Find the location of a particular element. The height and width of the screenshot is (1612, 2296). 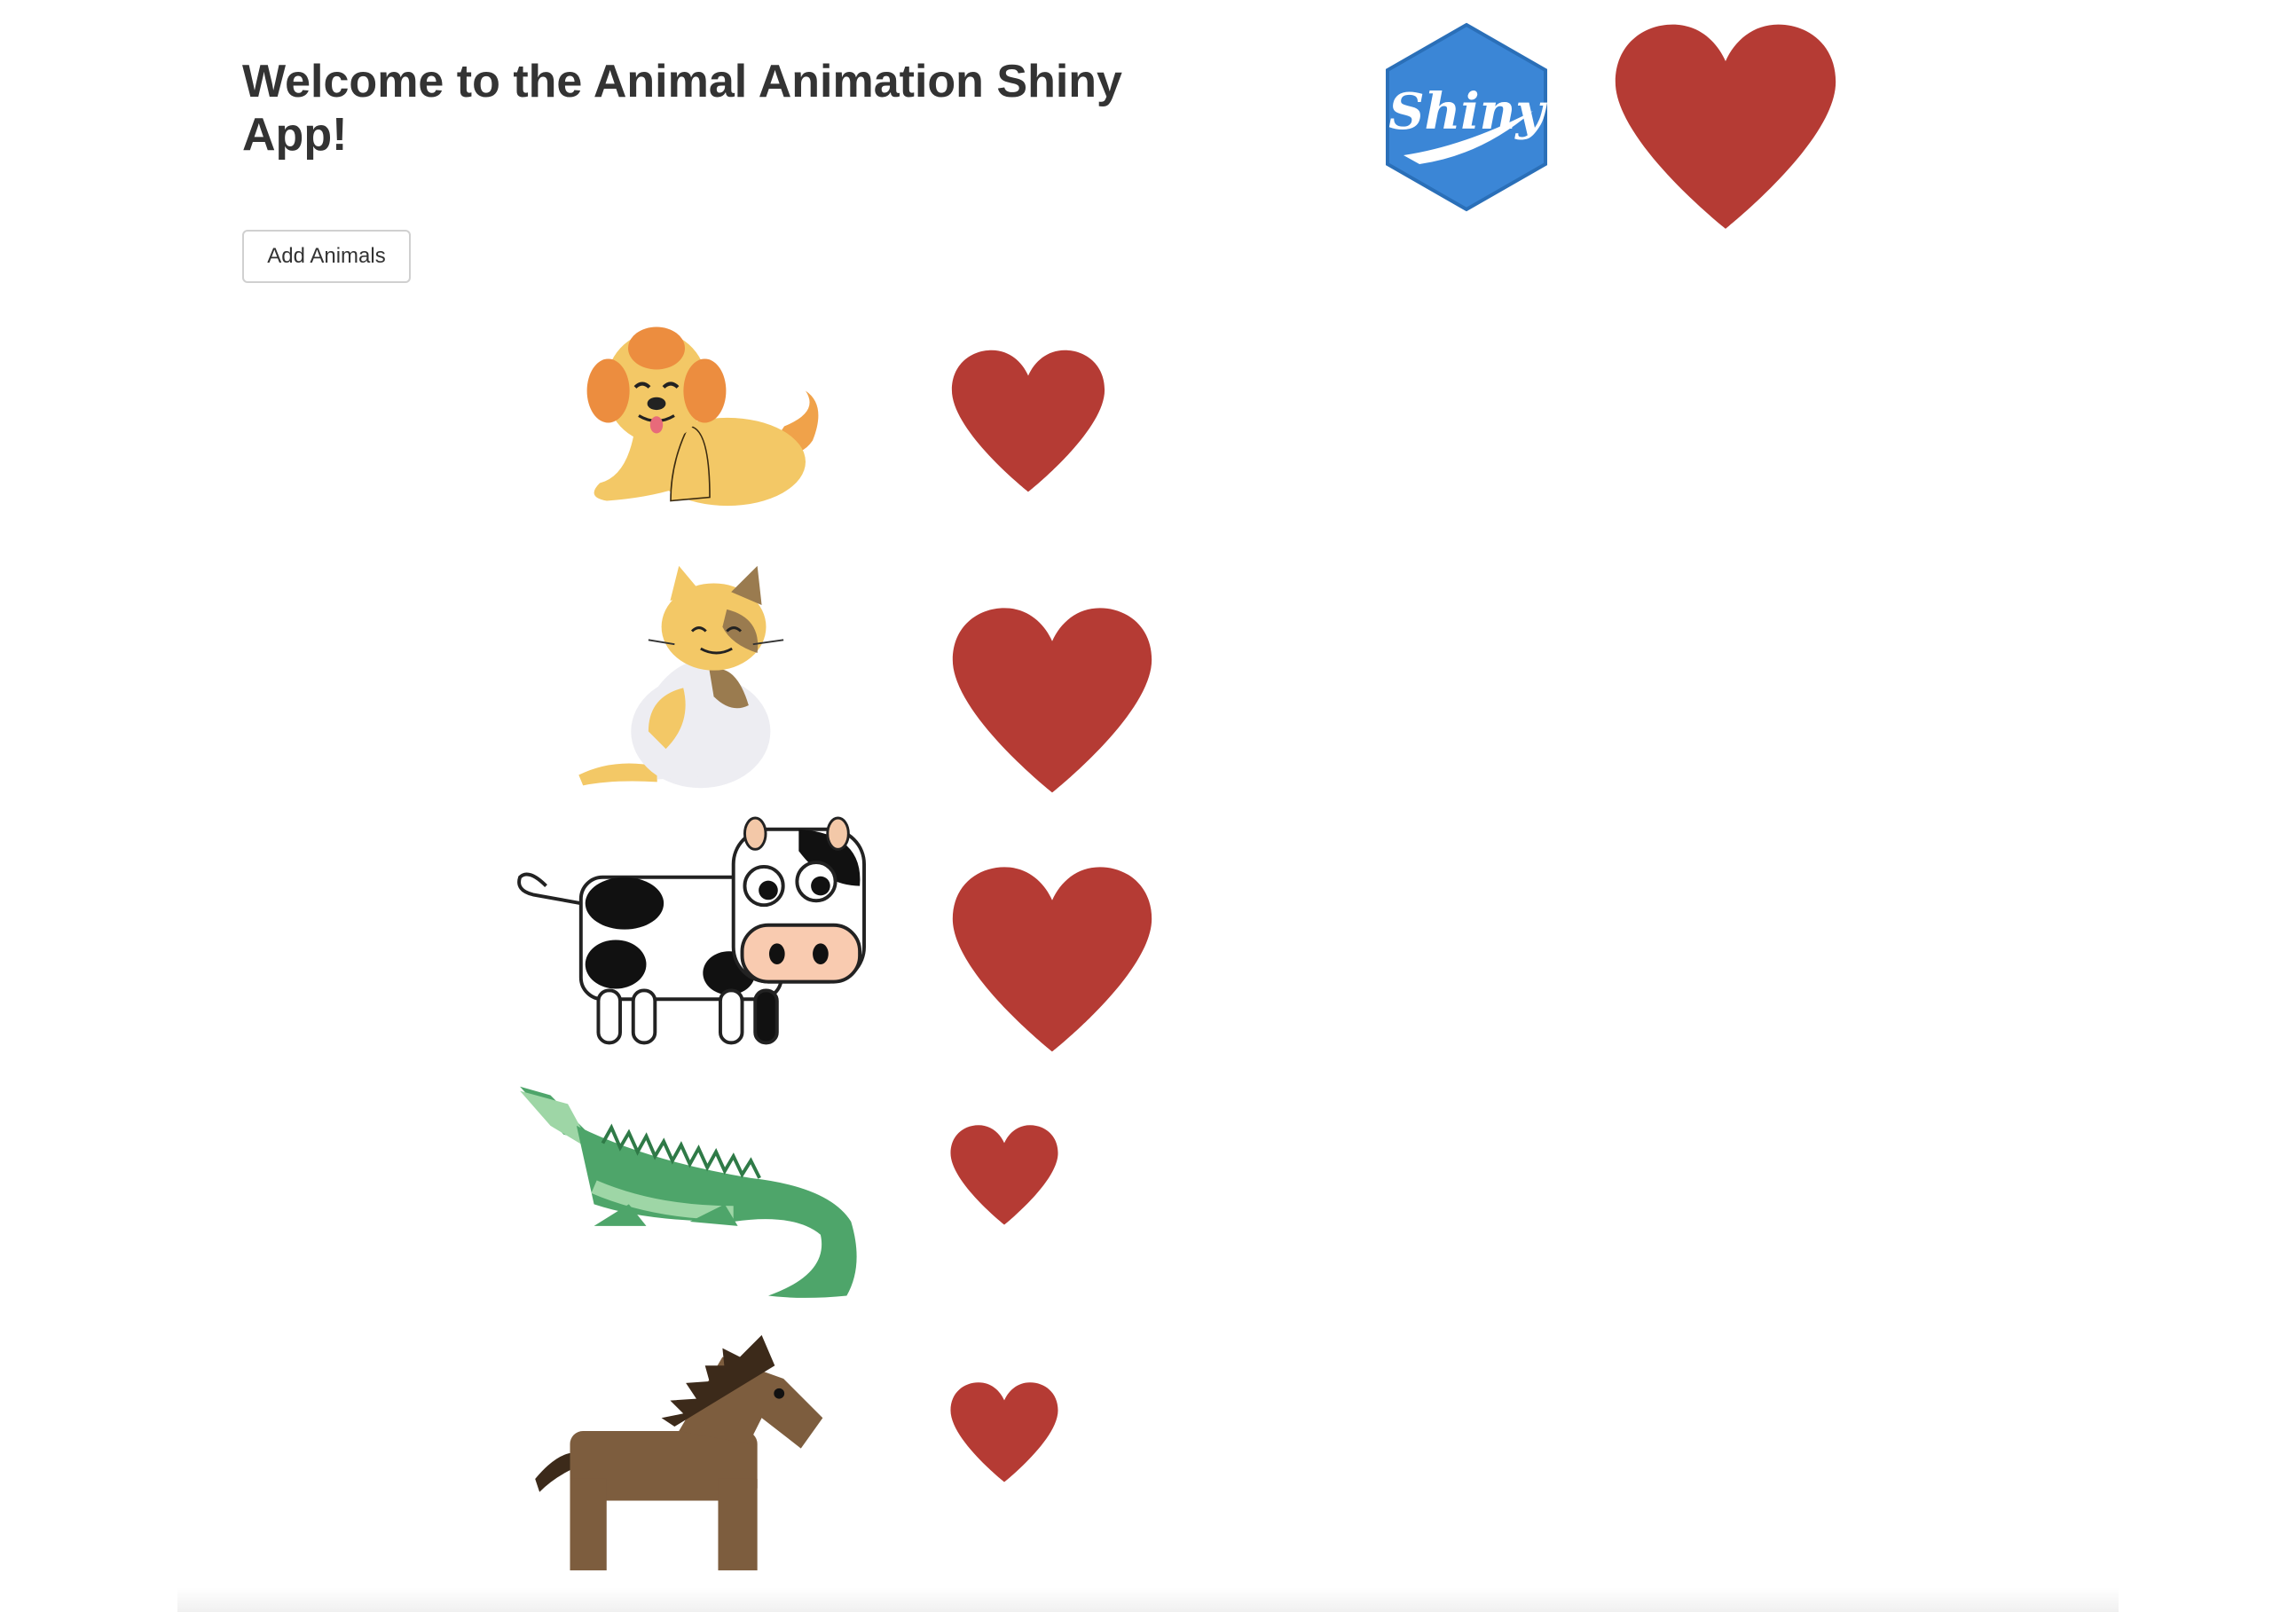

dog-icon is located at coordinates (702, 416).